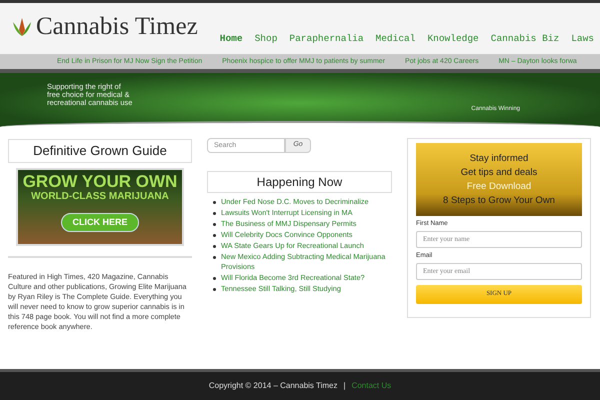 The height and width of the screenshot is (400, 600). What do you see at coordinates (299, 182) in the screenshot?
I see `widget-title: Happening Now` at bounding box center [299, 182].